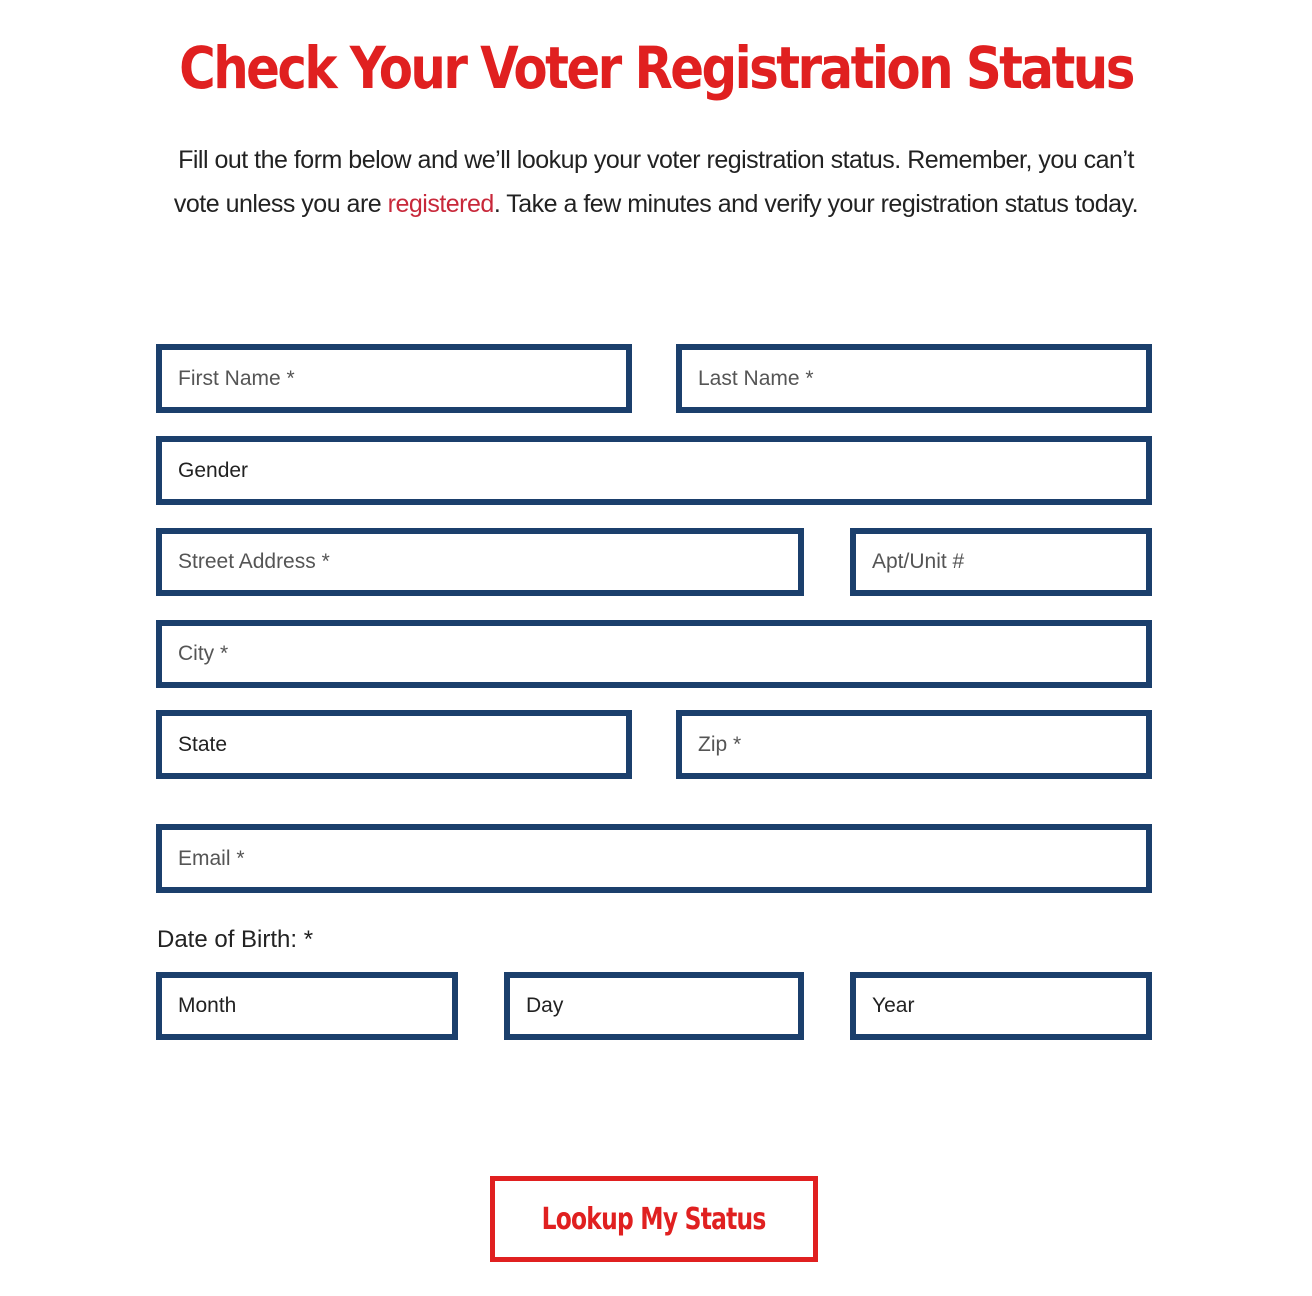 The width and height of the screenshot is (1312, 1296). I want to click on first-name-input: First Name *, so click(394, 378).